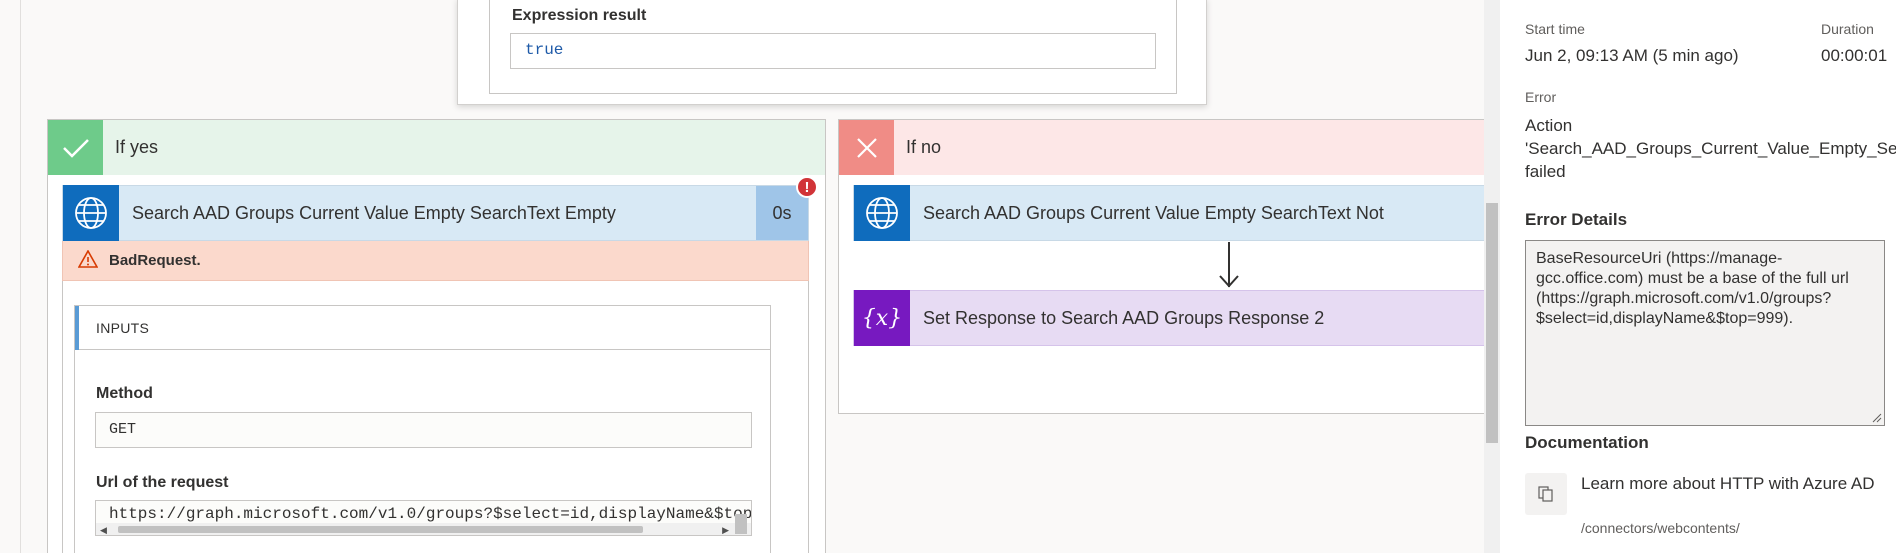 This screenshot has height=553, width=1896. I want to click on expression-panel: Expression result true, so click(833, 47).